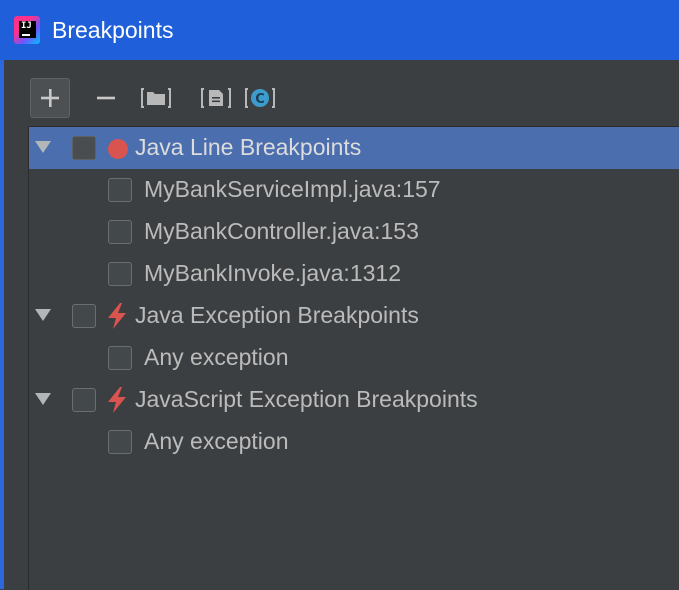 The image size is (679, 590). I want to click on class-icon-glyph: C, so click(260, 99).